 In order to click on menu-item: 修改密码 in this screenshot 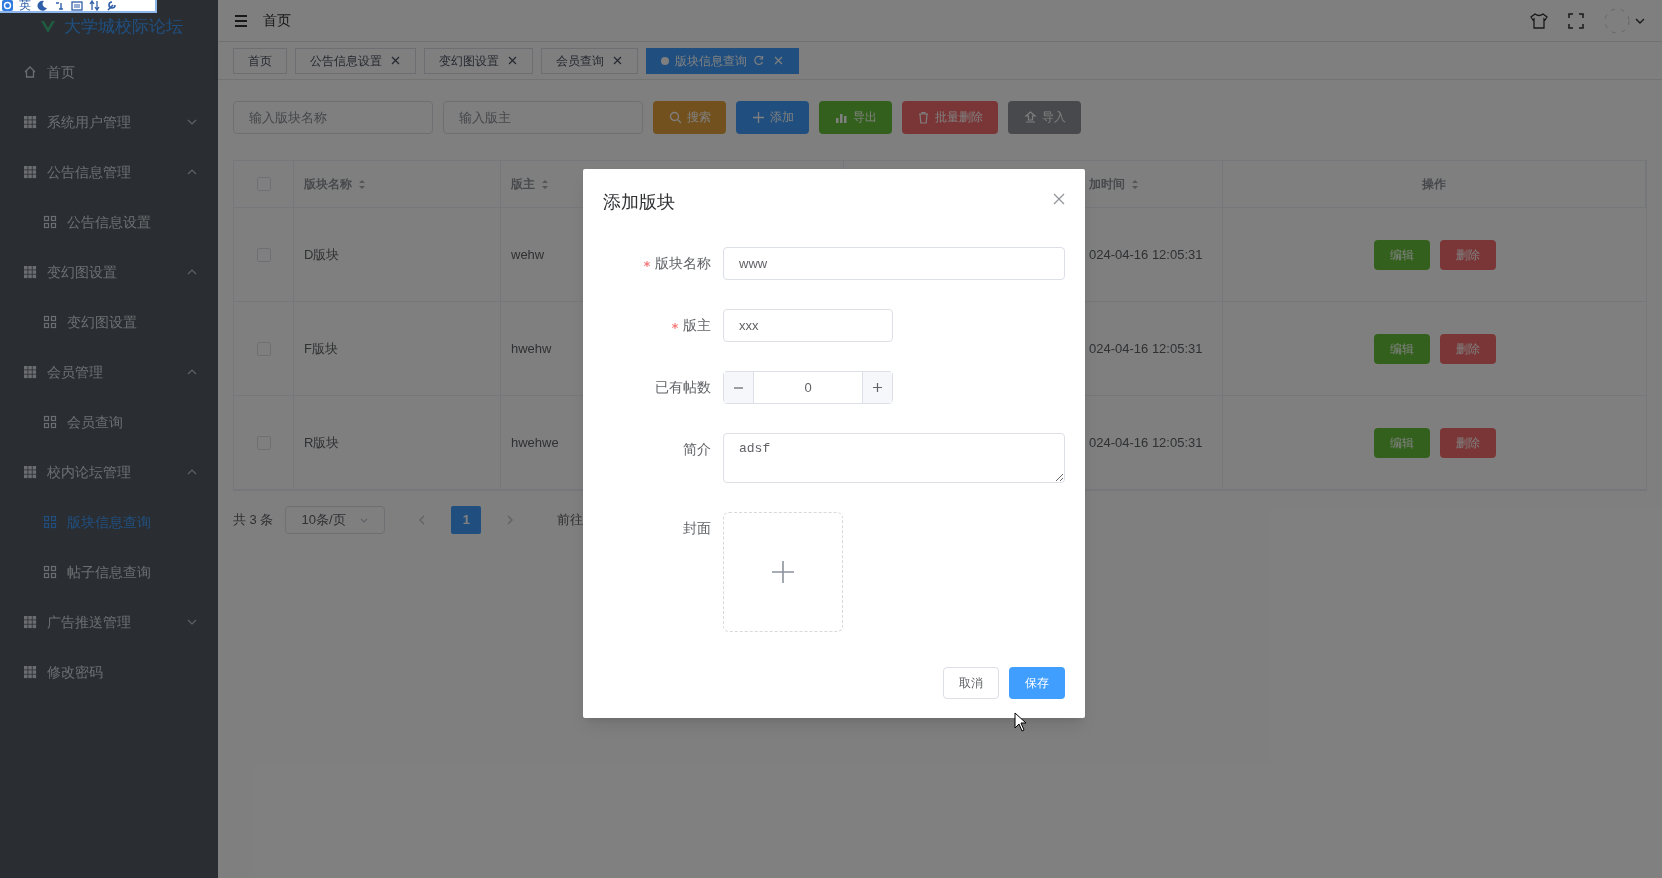, I will do `click(109, 672)`.